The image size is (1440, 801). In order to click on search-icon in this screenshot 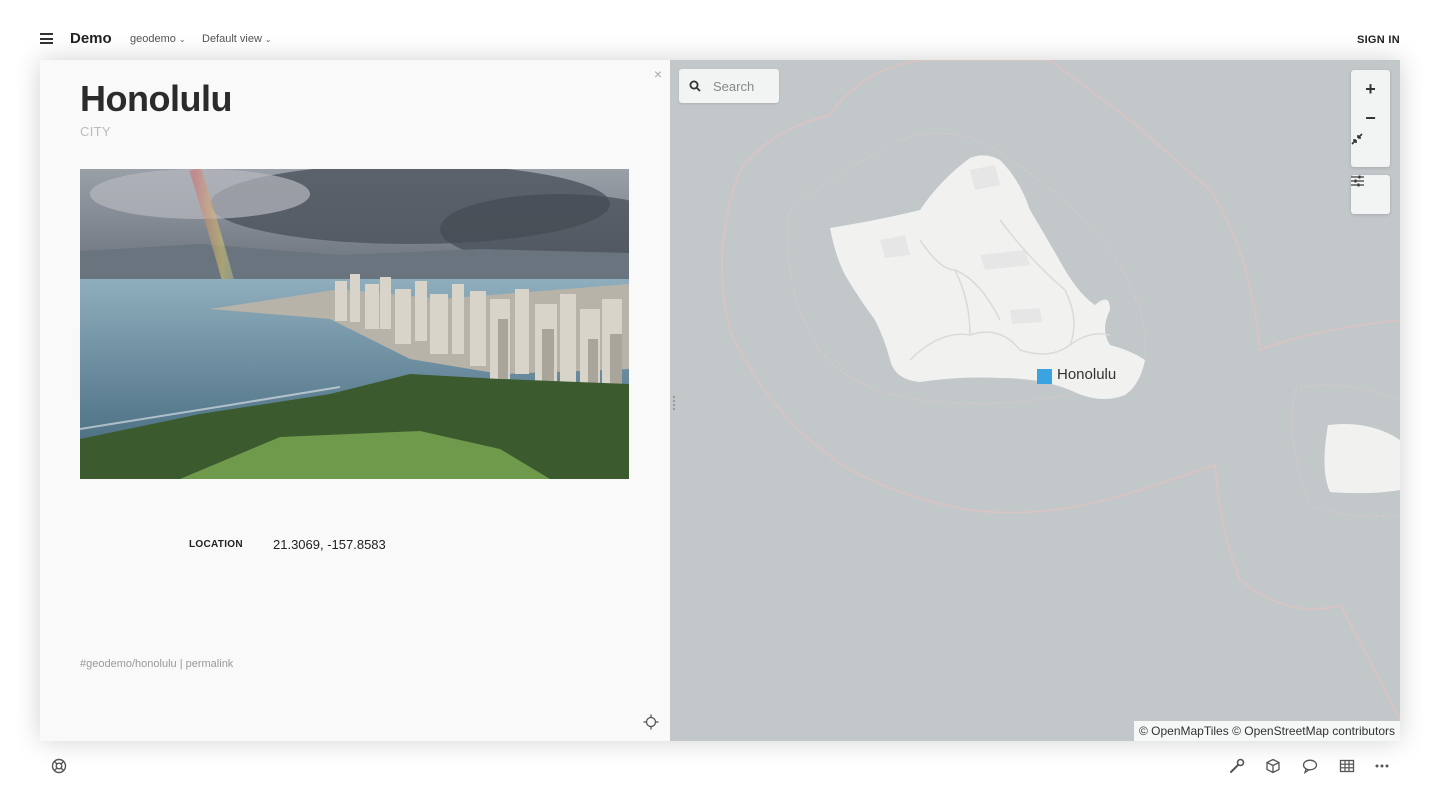, I will do `click(695, 86)`.